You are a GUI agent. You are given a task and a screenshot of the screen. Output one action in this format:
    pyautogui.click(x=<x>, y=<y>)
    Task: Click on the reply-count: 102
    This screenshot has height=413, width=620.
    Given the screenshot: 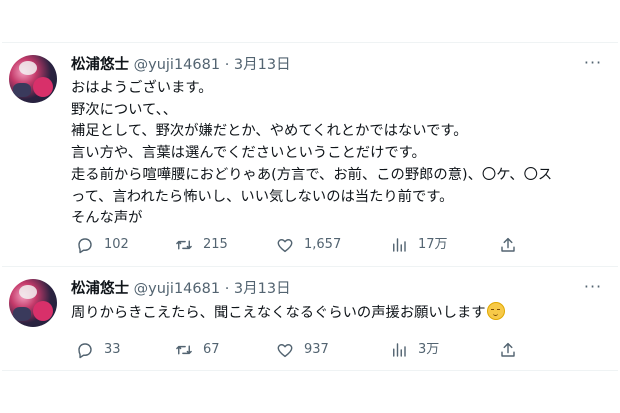 What is the action you would take?
    pyautogui.click(x=116, y=244)
    